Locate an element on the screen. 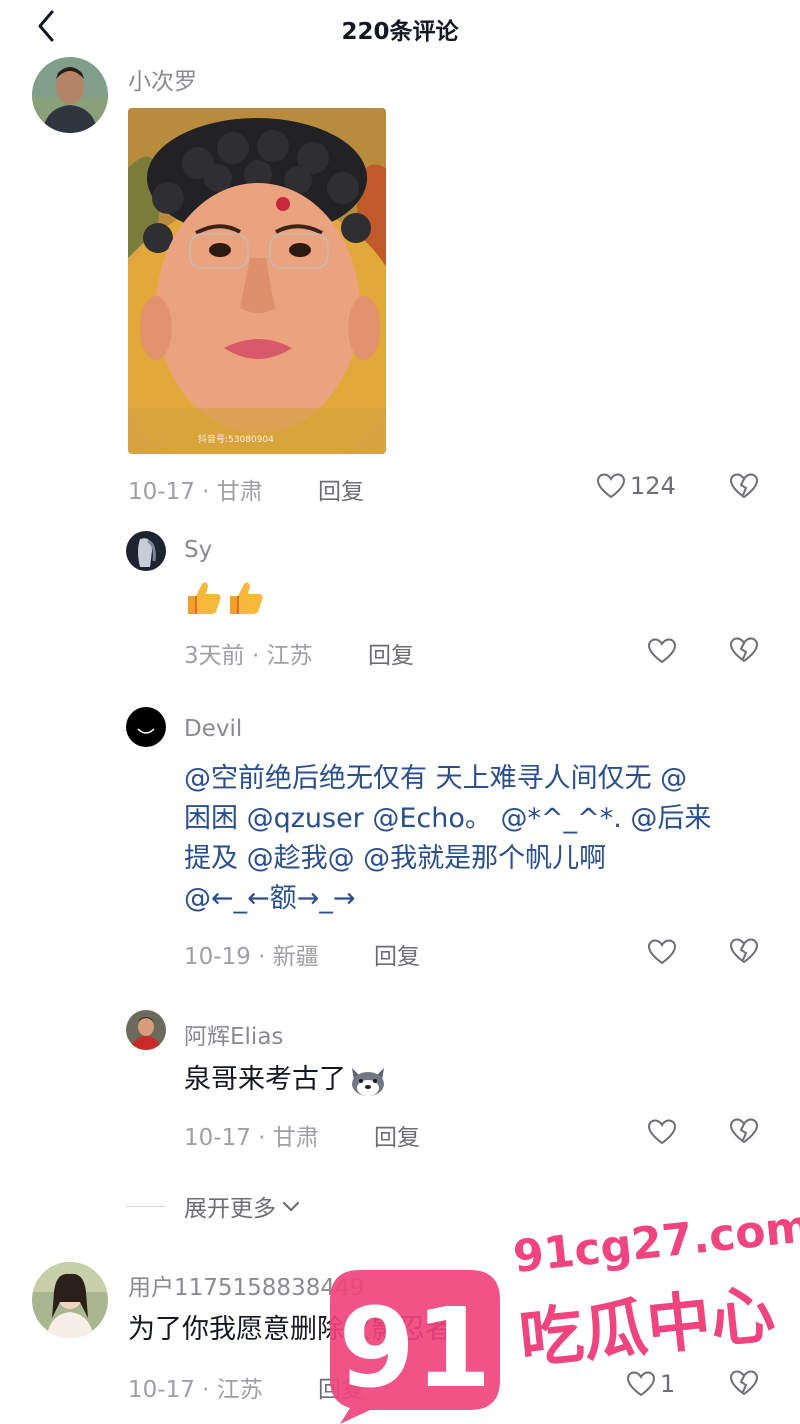 Image resolution: width=800 pixels, height=1424 pixels. comment-text-content: 泉哥来考古了 is located at coordinates (265, 1079).